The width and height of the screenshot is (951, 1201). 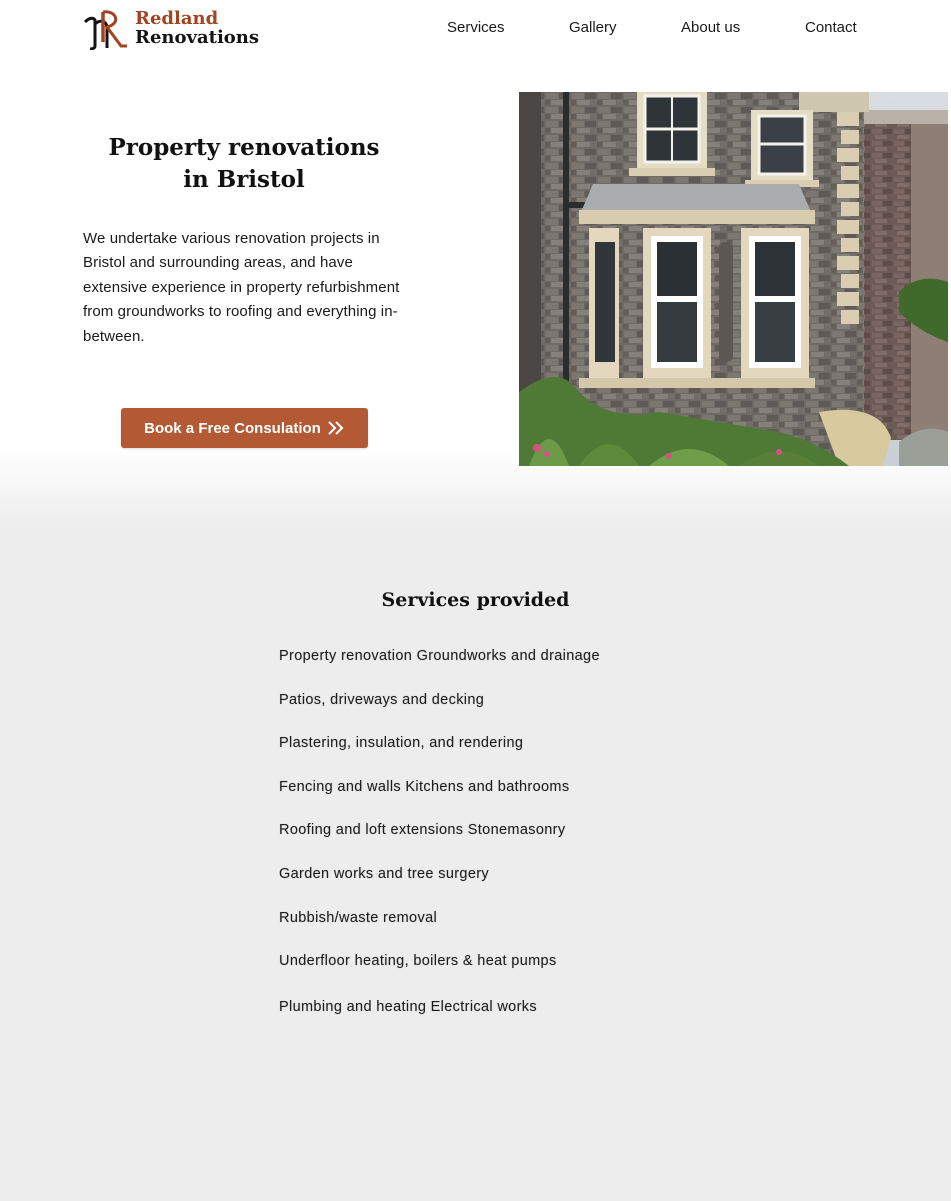 What do you see at coordinates (831, 27) in the screenshot?
I see `nav-contact: Contact` at bounding box center [831, 27].